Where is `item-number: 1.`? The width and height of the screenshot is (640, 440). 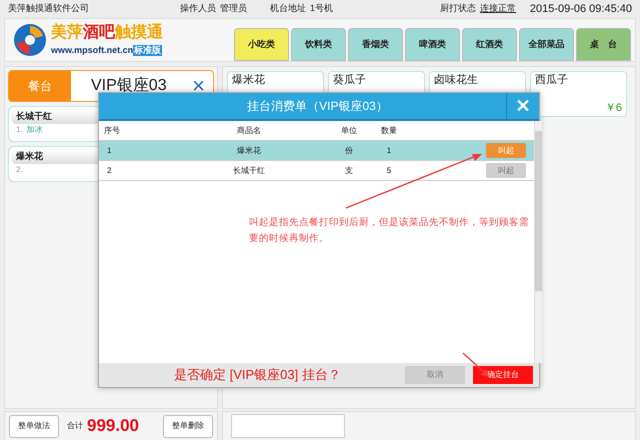 item-number: 1. is located at coordinates (19, 130).